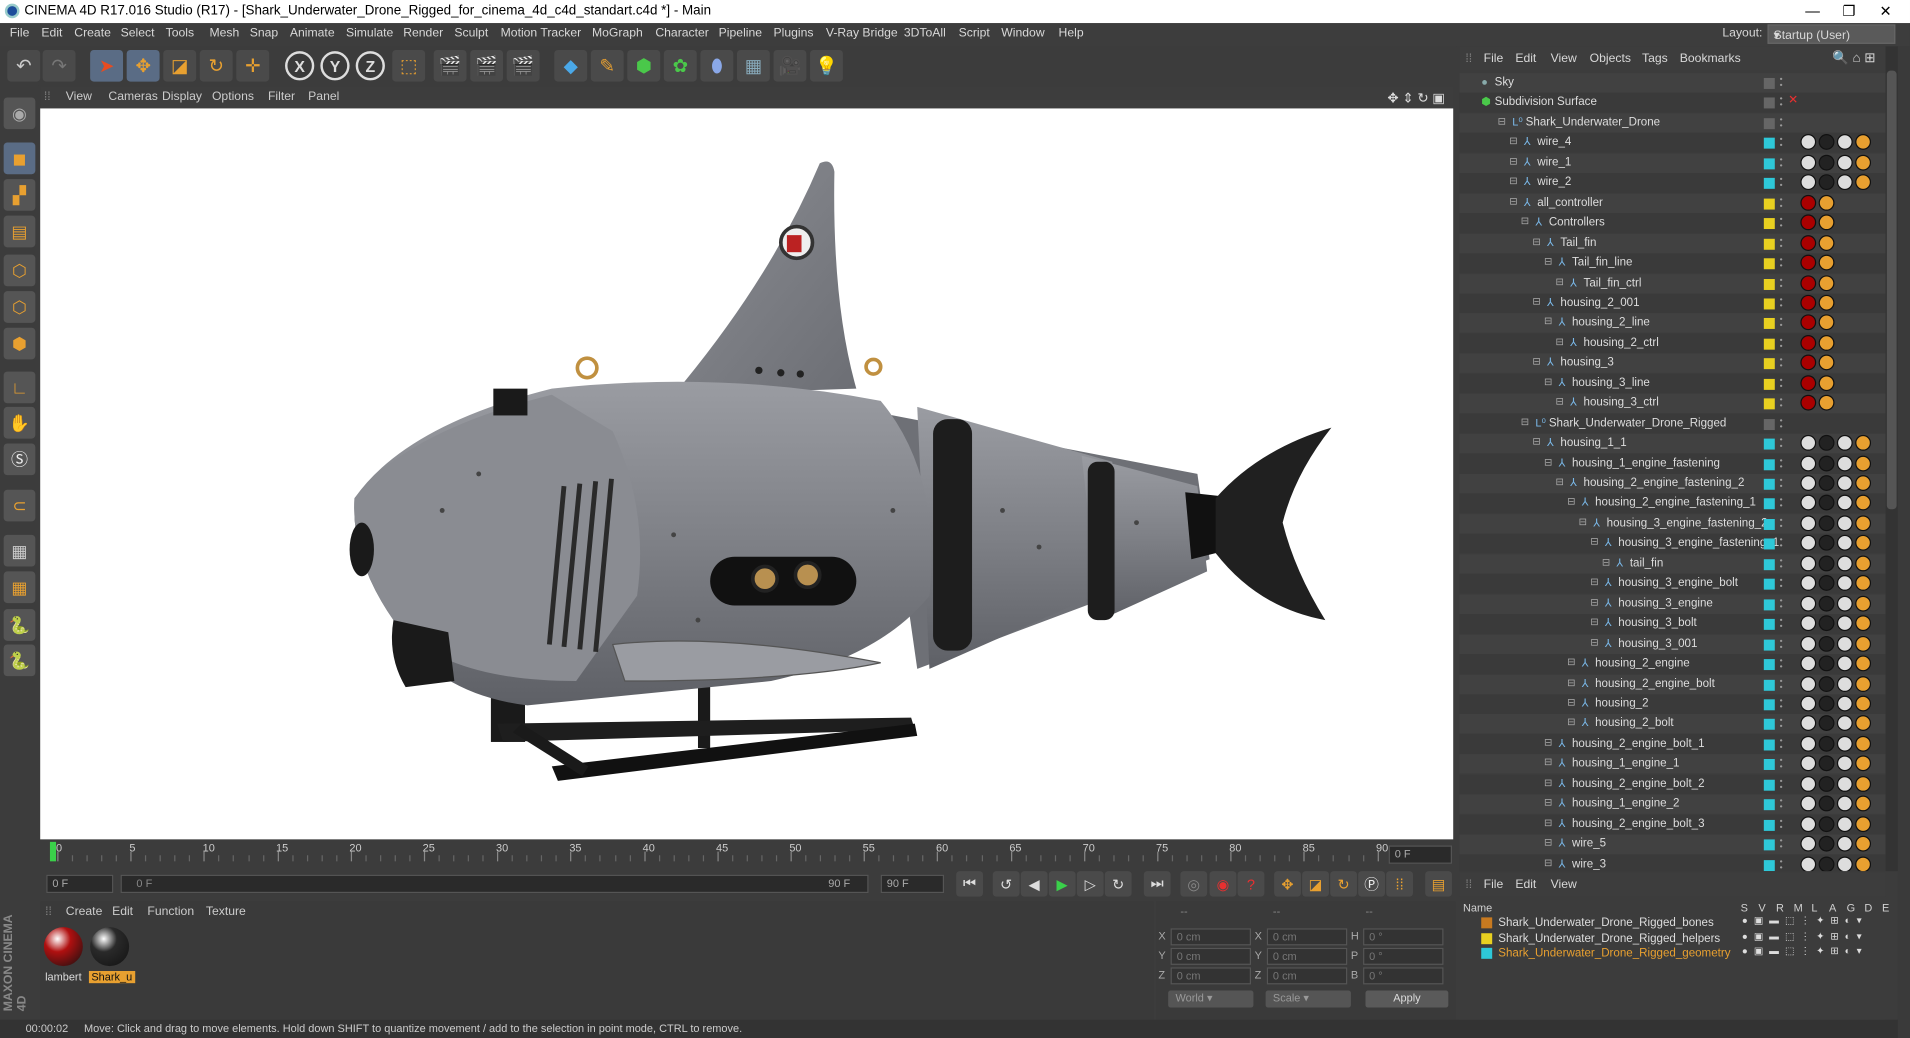  What do you see at coordinates (59, 65) in the screenshot?
I see `redo-icon: ↷` at bounding box center [59, 65].